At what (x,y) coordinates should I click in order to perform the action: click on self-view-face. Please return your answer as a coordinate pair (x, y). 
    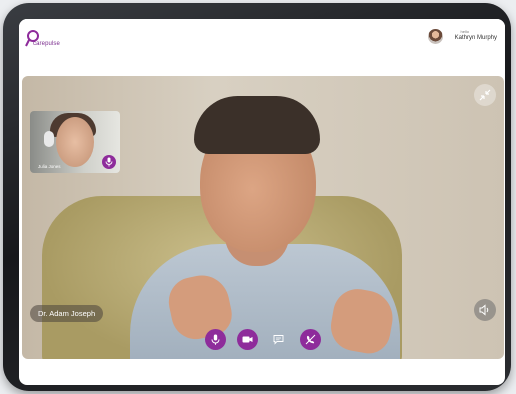
    Looking at the image, I should click on (75, 142).